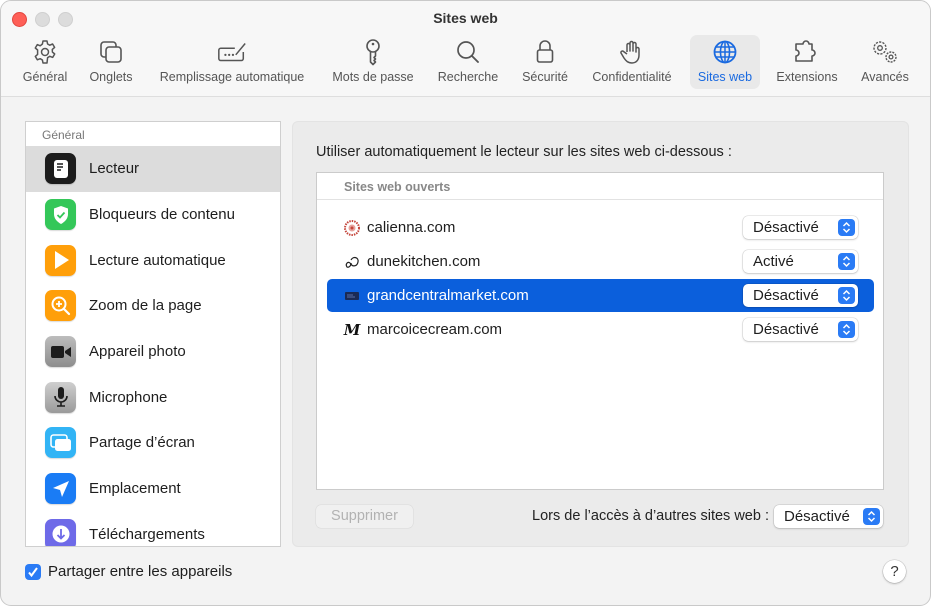 This screenshot has height=606, width=931. What do you see at coordinates (894, 571) in the screenshot?
I see `help-button: ?` at bounding box center [894, 571].